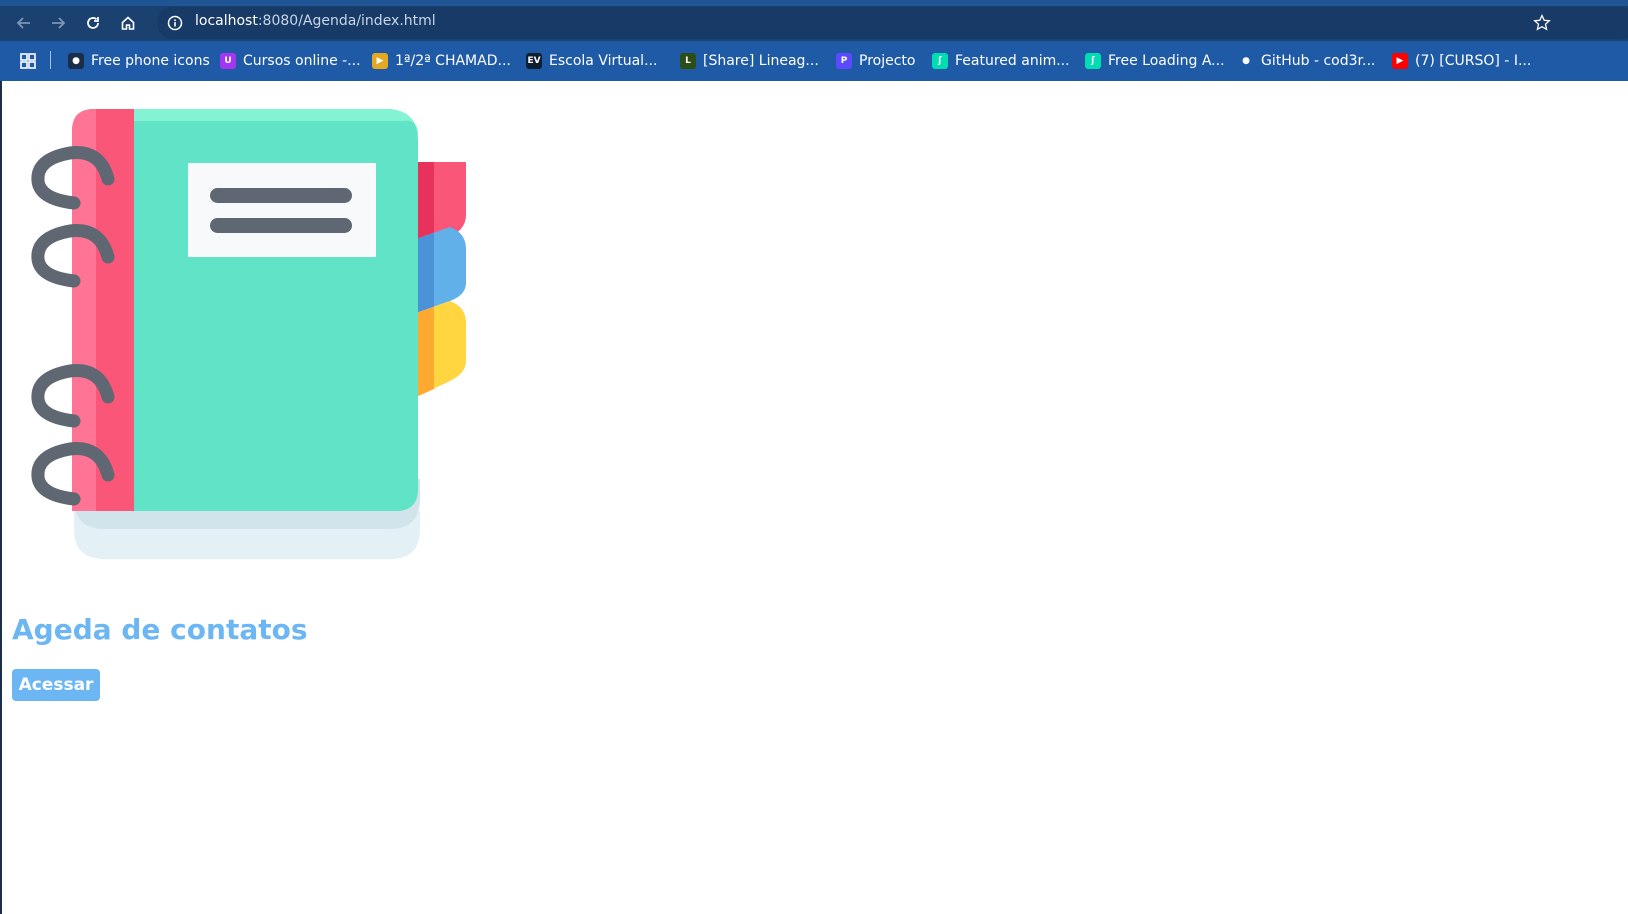 This screenshot has height=914, width=1628. I want to click on arrow-right-icon, so click(59, 23).